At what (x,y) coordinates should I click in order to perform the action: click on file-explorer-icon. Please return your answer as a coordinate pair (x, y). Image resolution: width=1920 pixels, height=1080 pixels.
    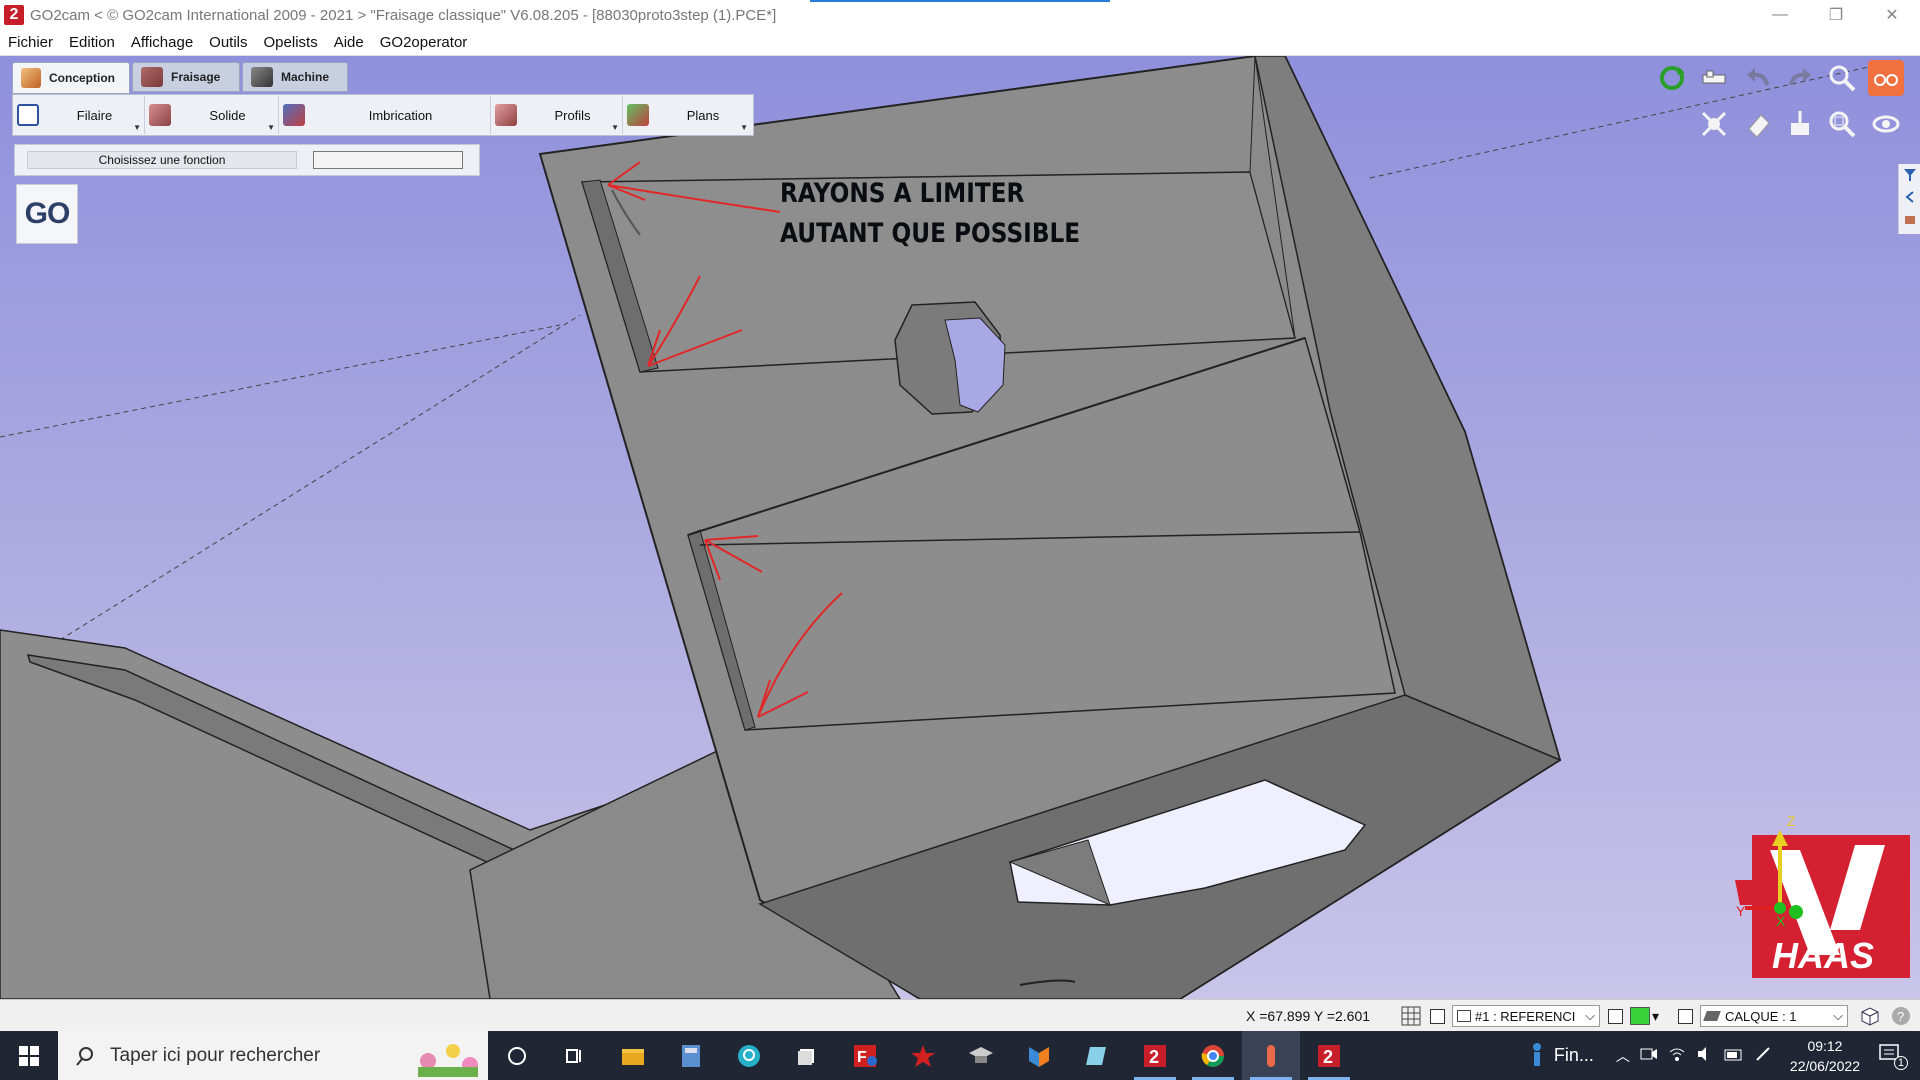
    Looking at the image, I should click on (633, 1055).